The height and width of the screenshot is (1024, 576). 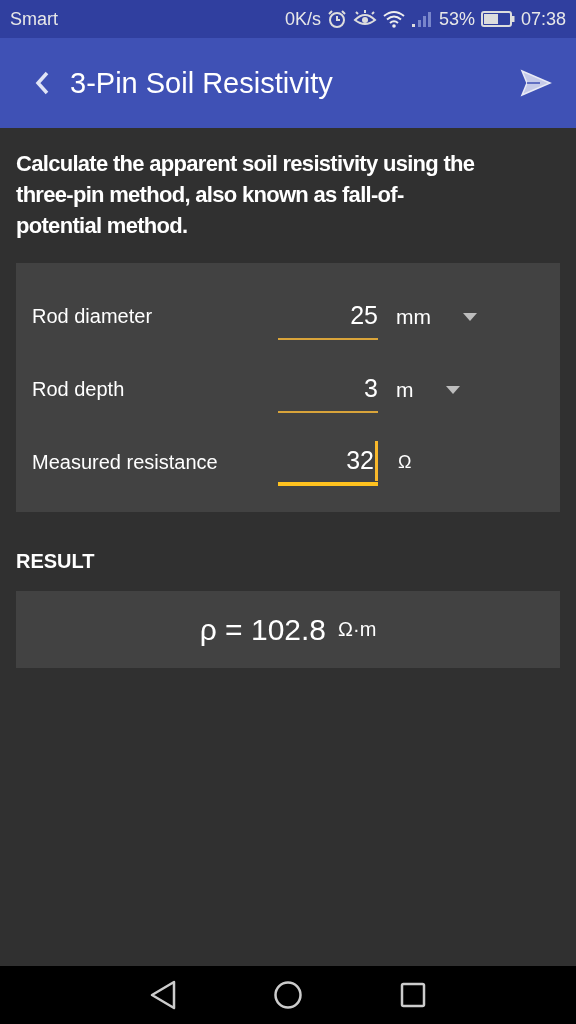 What do you see at coordinates (93, 316) in the screenshot?
I see `field-label: Rod diameter` at bounding box center [93, 316].